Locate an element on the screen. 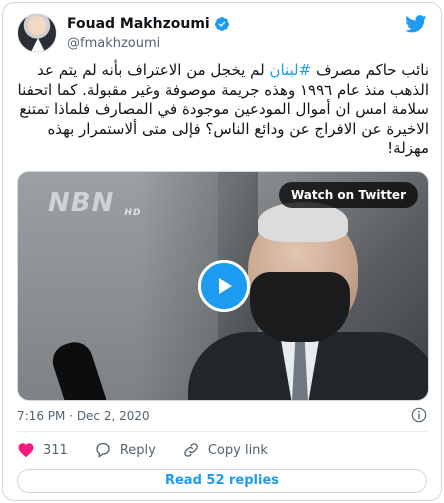  heart-icon is located at coordinates (26, 450).